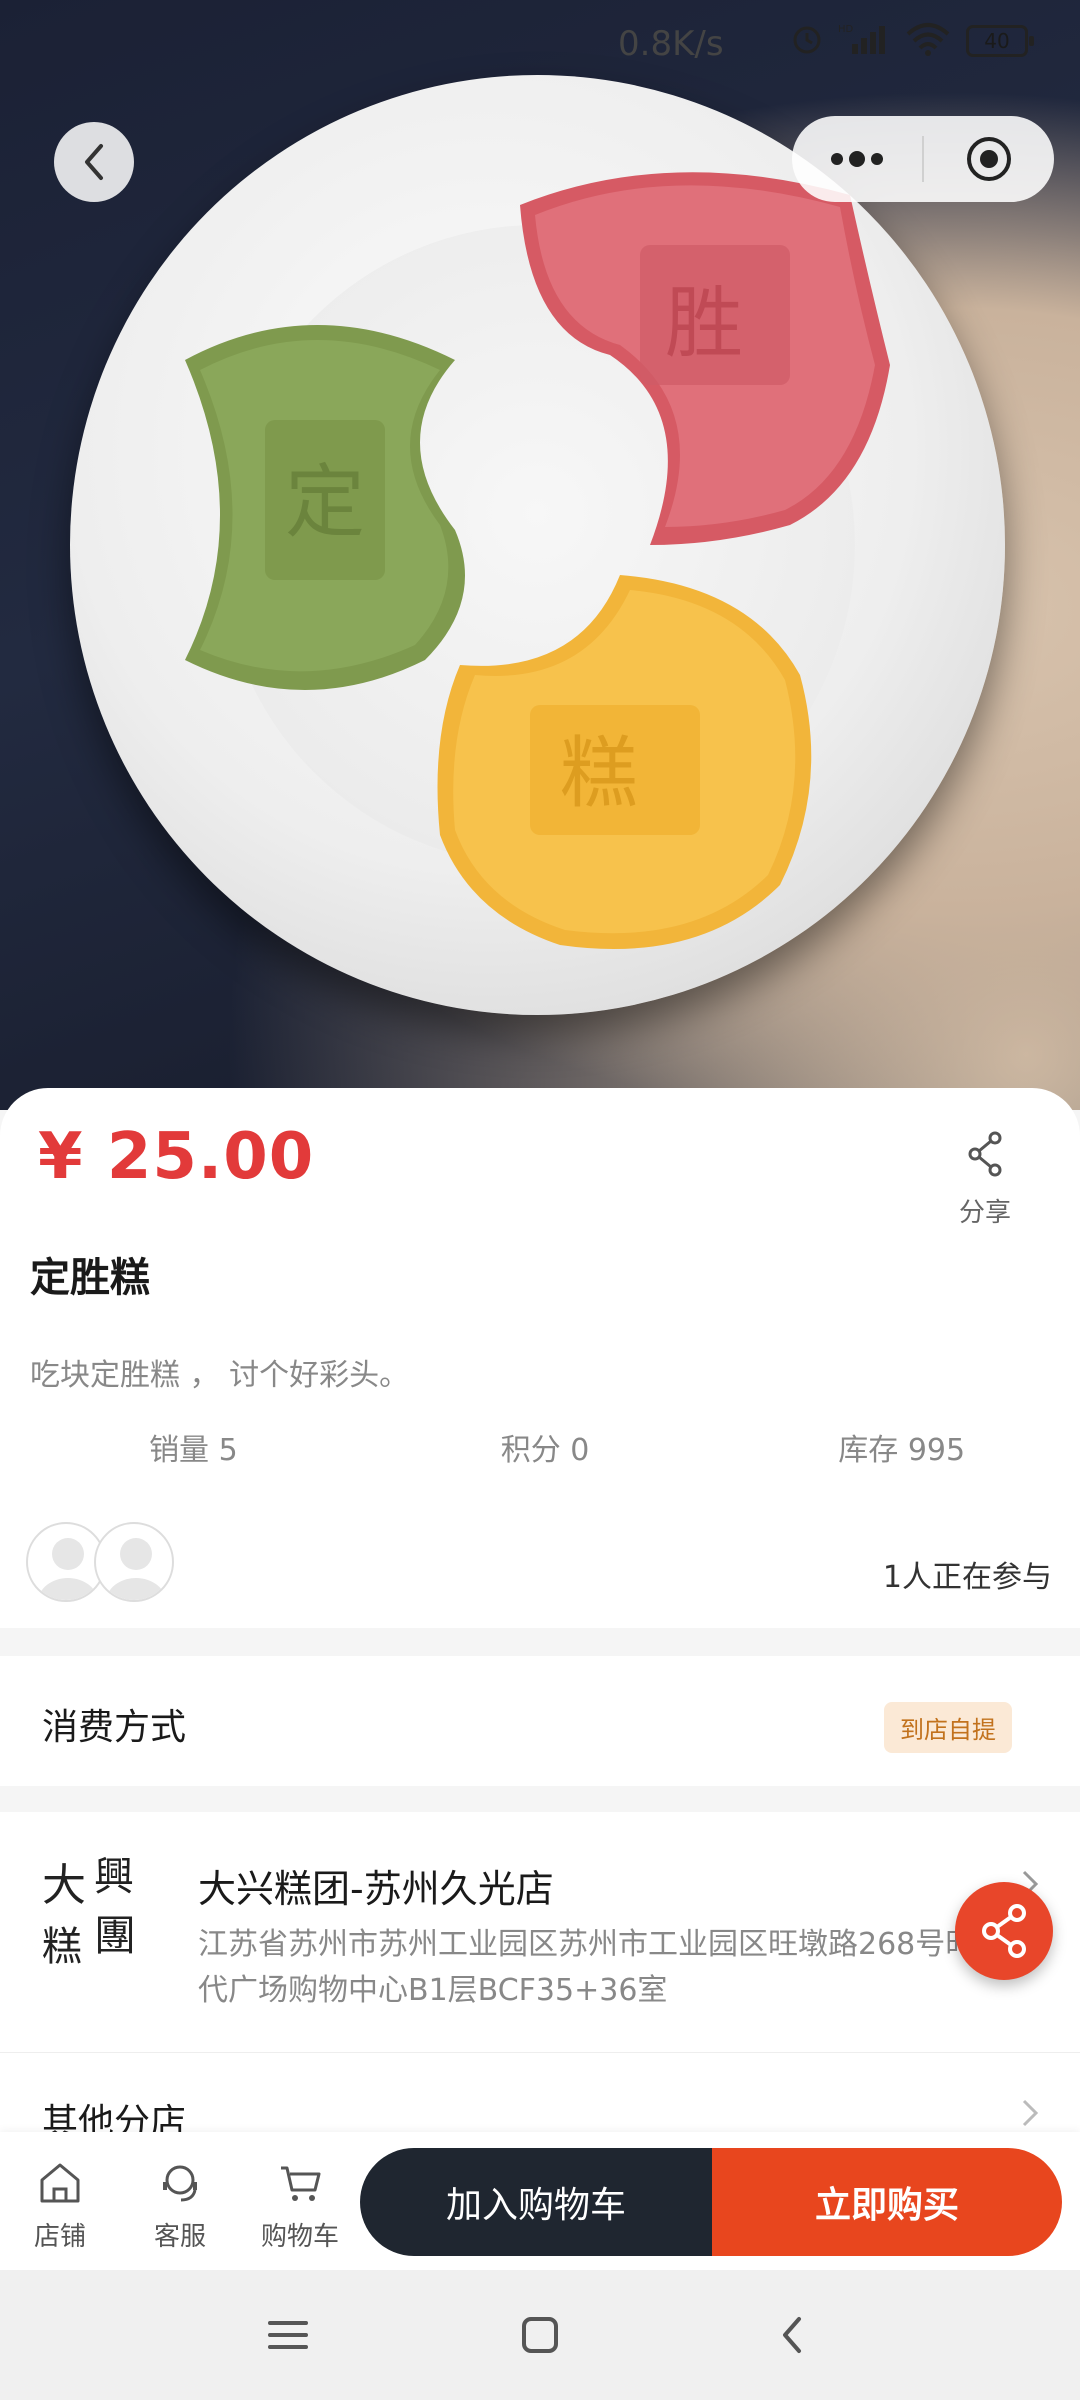  What do you see at coordinates (887, 2202) in the screenshot?
I see `buy-now-button: 立即购买` at bounding box center [887, 2202].